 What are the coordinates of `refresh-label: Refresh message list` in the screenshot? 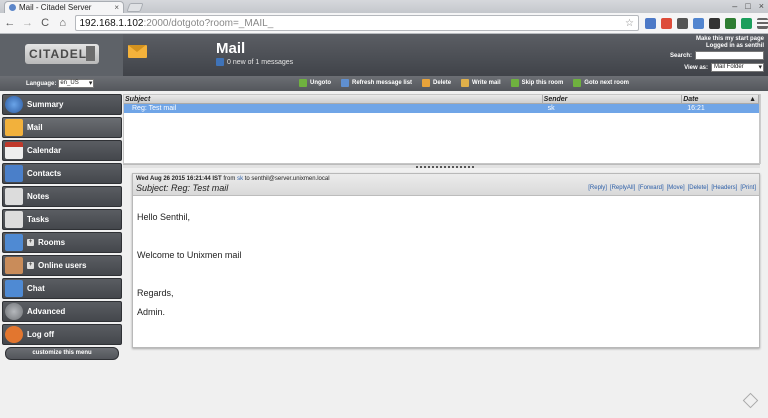 It's located at (382, 83).